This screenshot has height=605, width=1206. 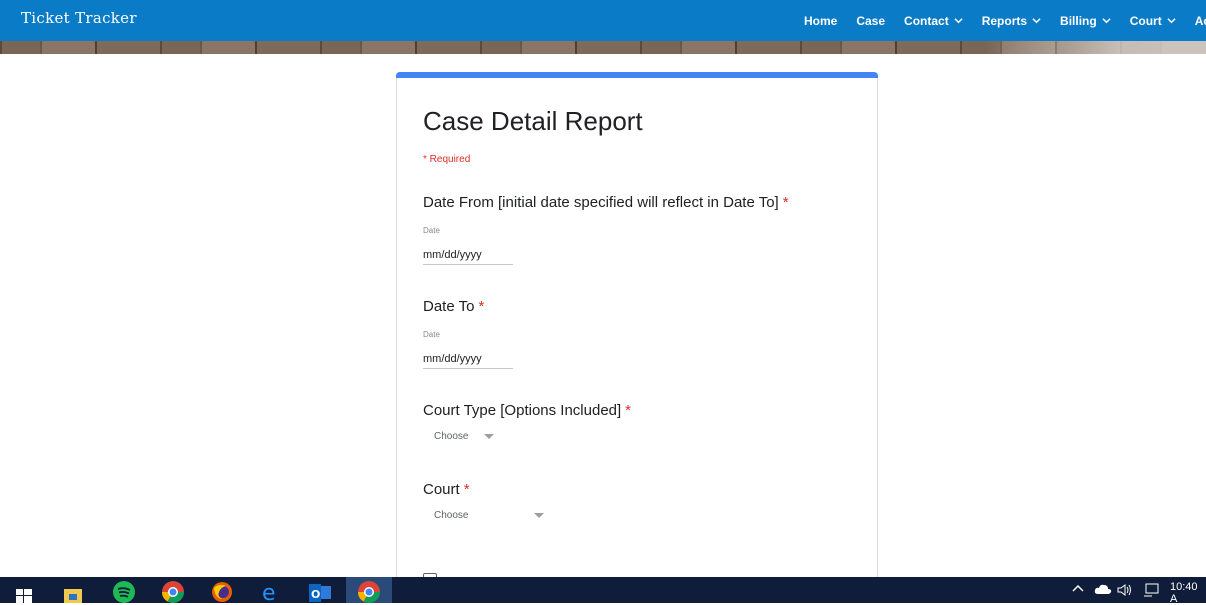 I want to click on chrome-active-icon, so click(x=369, y=590).